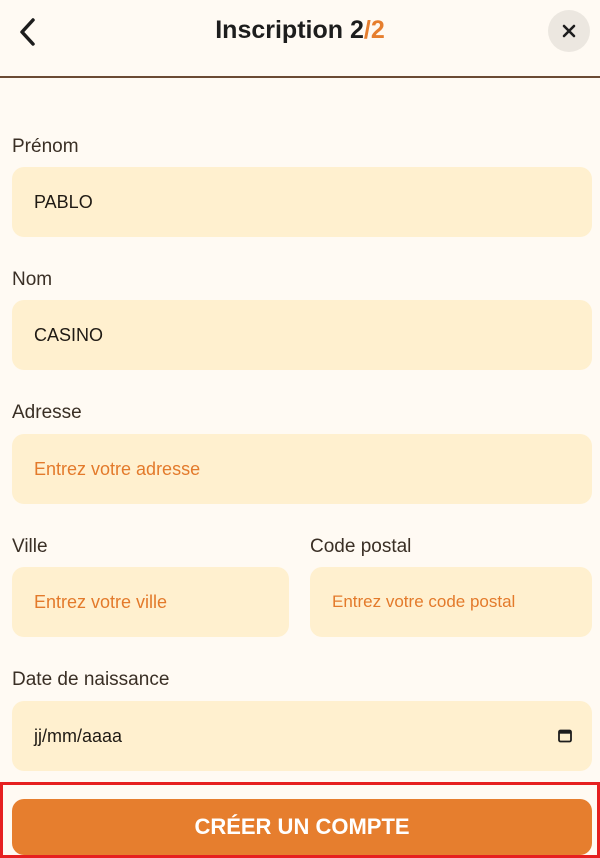 Image resolution: width=600 pixels, height=858 pixels. I want to click on header-bar: Inscription 2/2, so click(300, 39).